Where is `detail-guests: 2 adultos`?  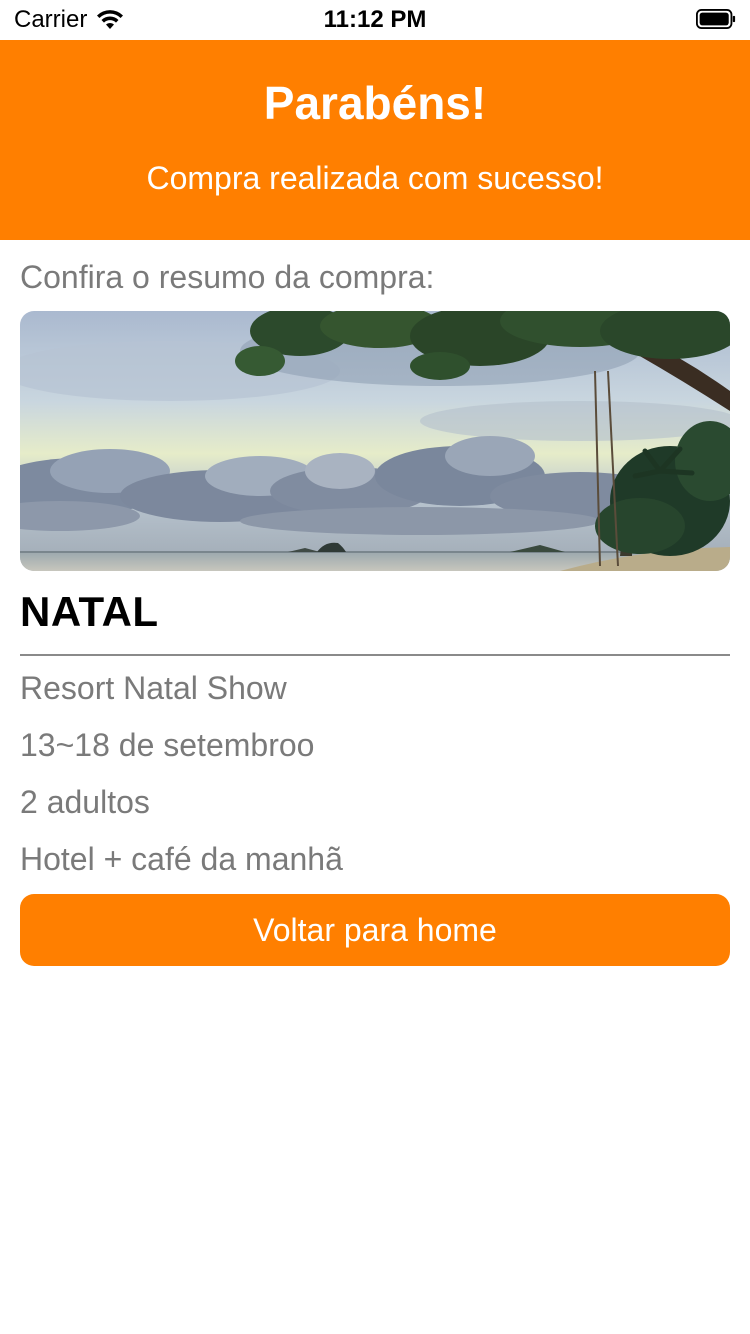 detail-guests: 2 adultos is located at coordinates (85, 802).